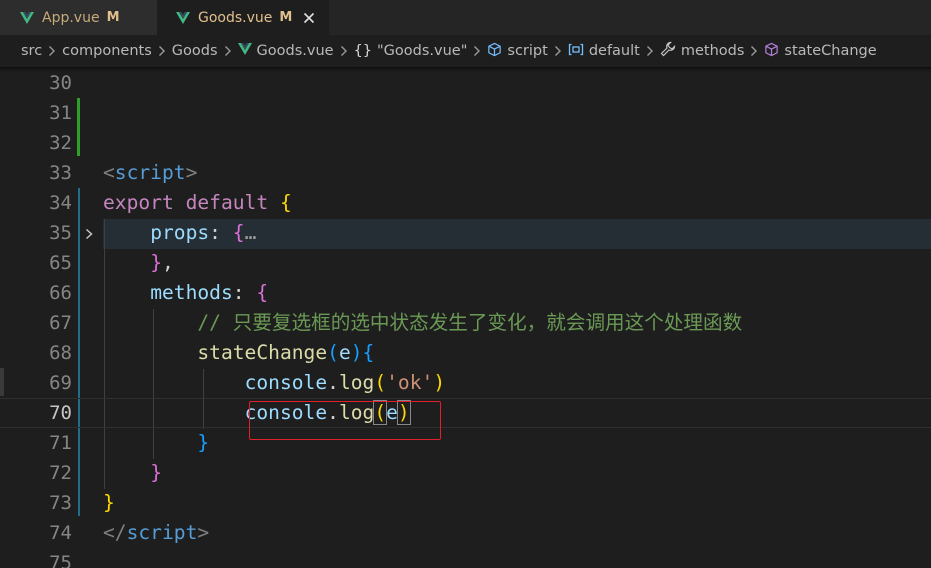 The height and width of the screenshot is (568, 931). I want to click on code-line: 72 }, so click(465, 473).